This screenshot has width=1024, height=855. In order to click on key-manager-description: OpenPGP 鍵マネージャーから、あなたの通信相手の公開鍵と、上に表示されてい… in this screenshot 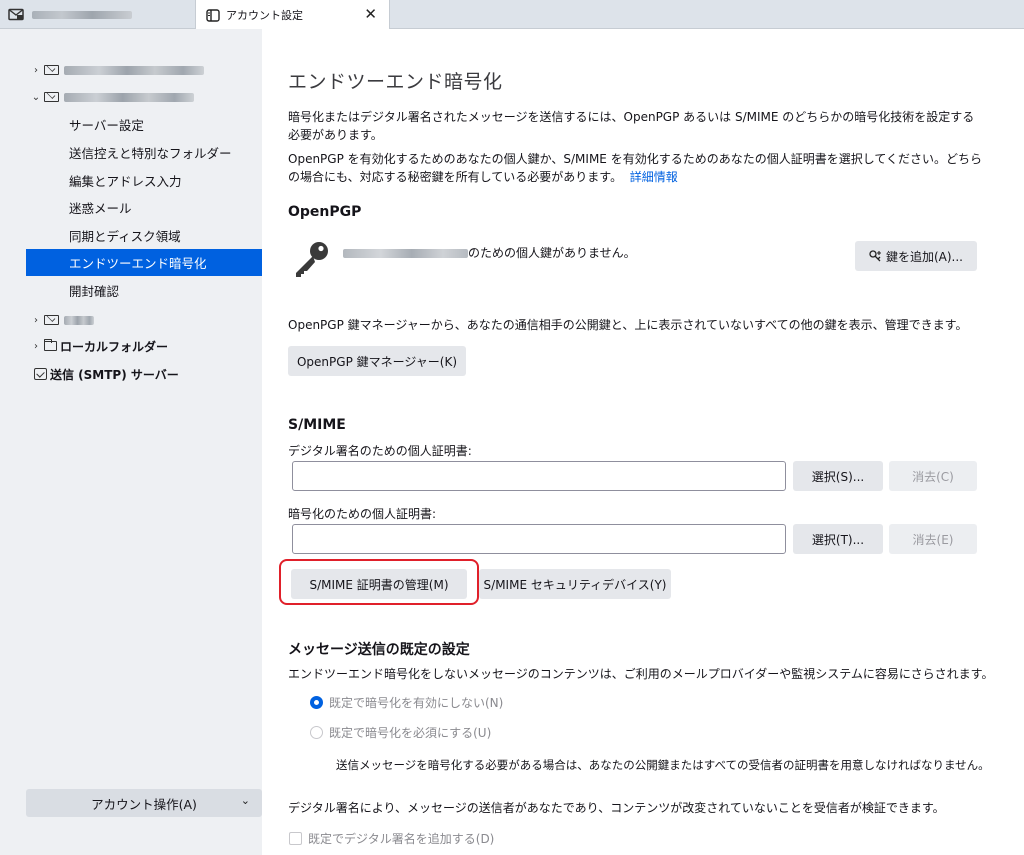, I will do `click(628, 325)`.